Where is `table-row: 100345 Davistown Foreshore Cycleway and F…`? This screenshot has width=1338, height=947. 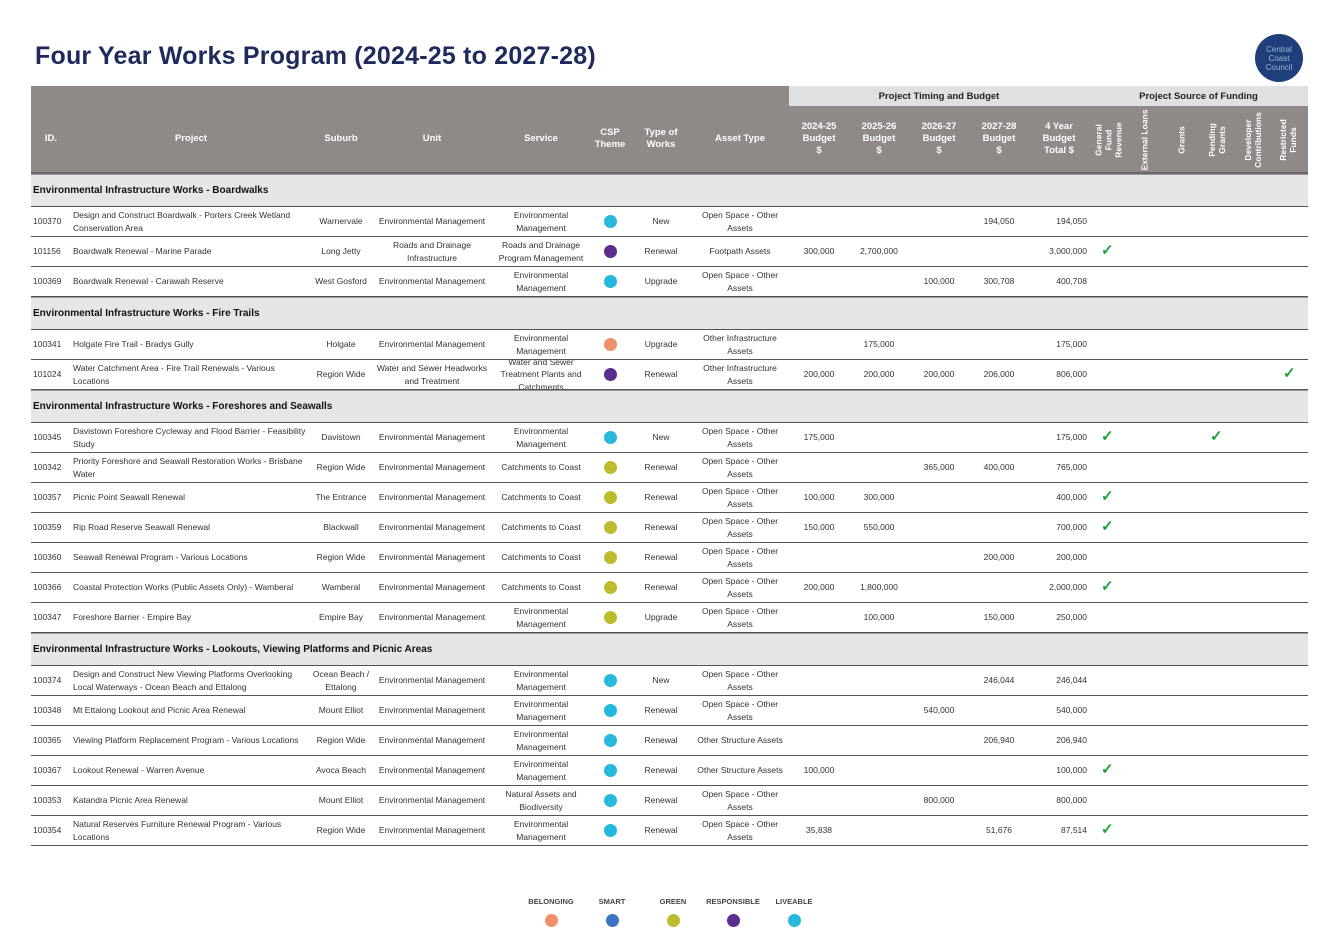 table-row: 100345 Davistown Foreshore Cycleway and F… is located at coordinates (669, 438).